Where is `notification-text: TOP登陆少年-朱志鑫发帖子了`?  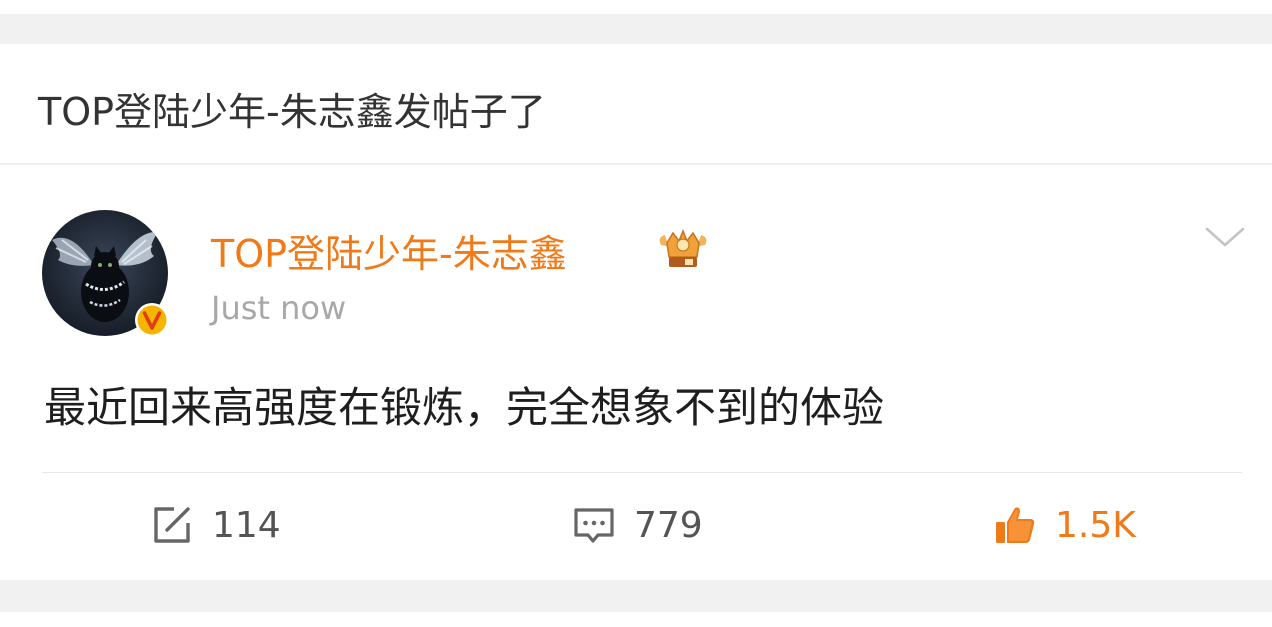 notification-text: TOP登陆少年-朱志鑫发帖子了 is located at coordinates (292, 112).